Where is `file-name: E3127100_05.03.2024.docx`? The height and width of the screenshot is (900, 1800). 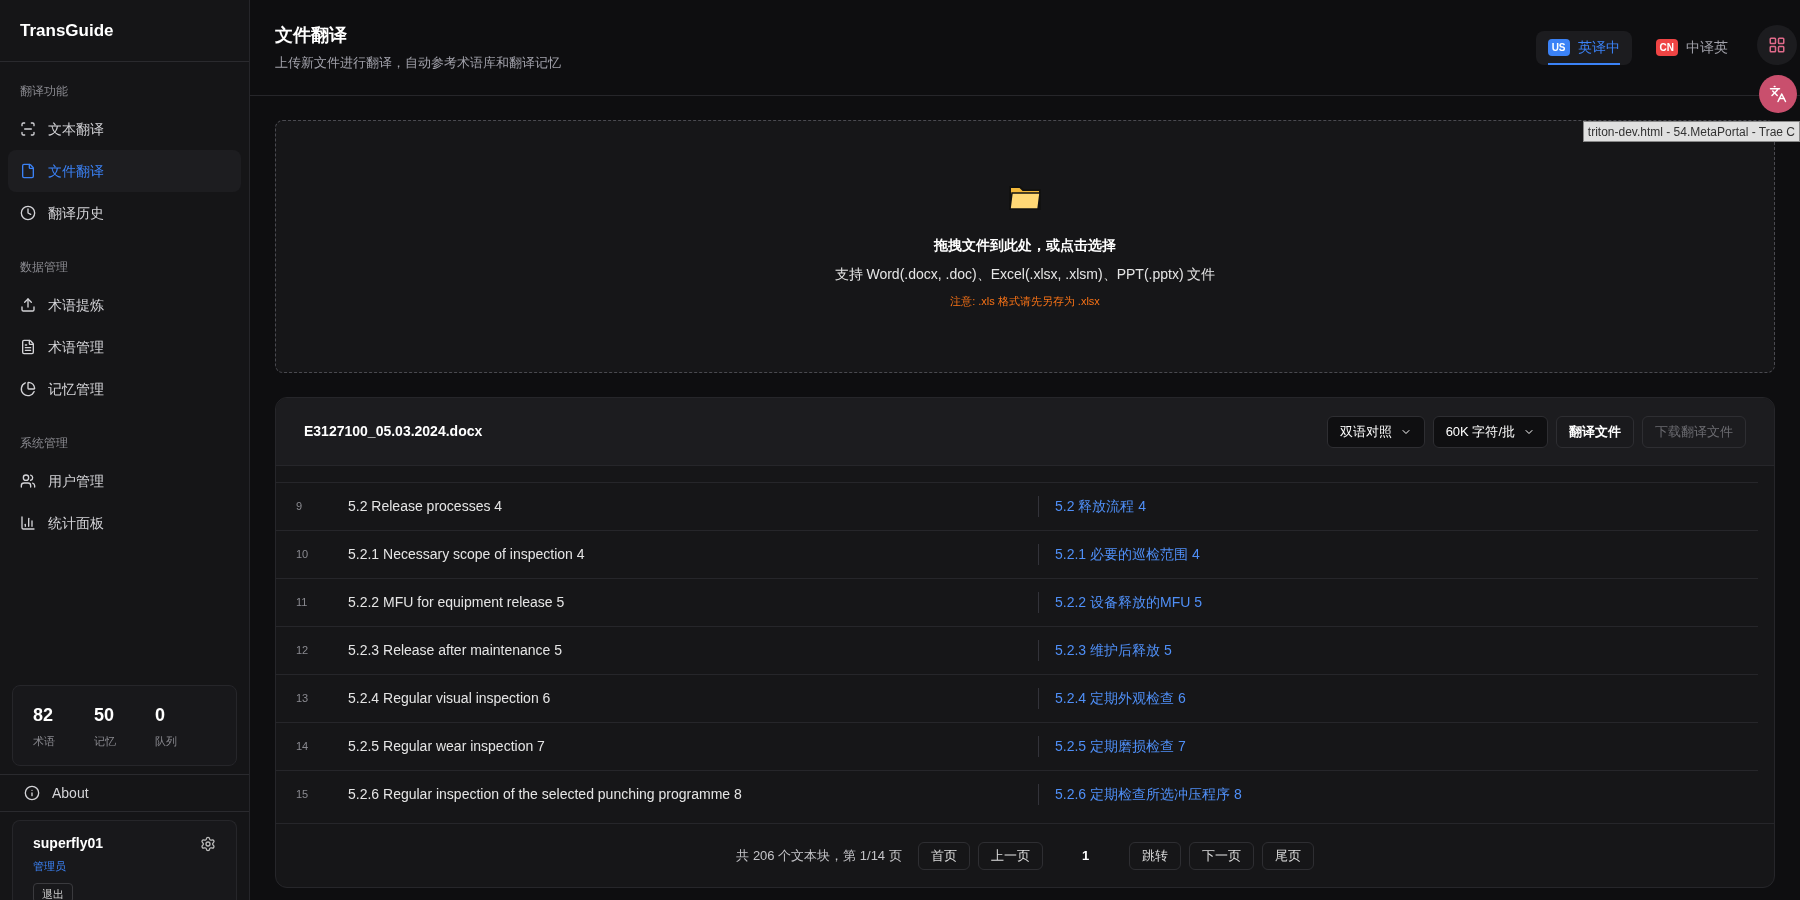 file-name: E3127100_05.03.2024.docx is located at coordinates (393, 431).